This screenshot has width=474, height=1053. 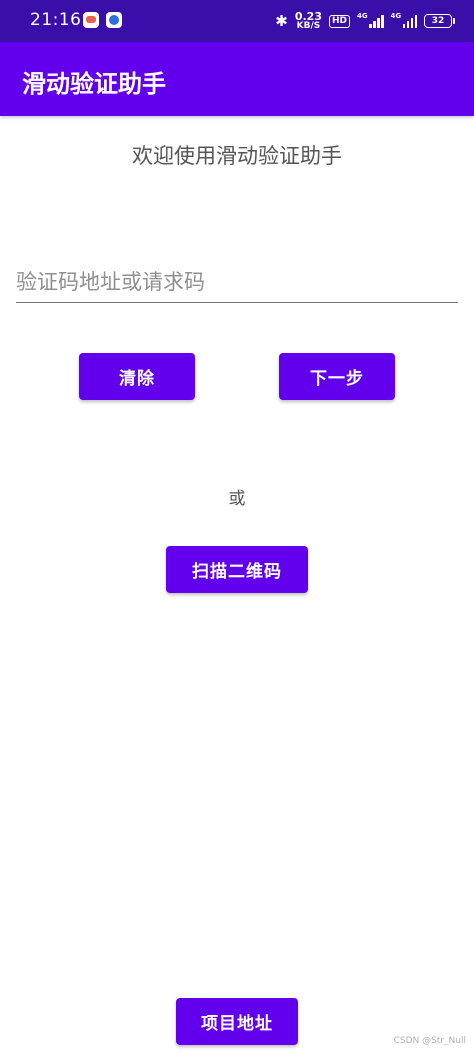 I want to click on next-button: 下一步, so click(x=337, y=376).